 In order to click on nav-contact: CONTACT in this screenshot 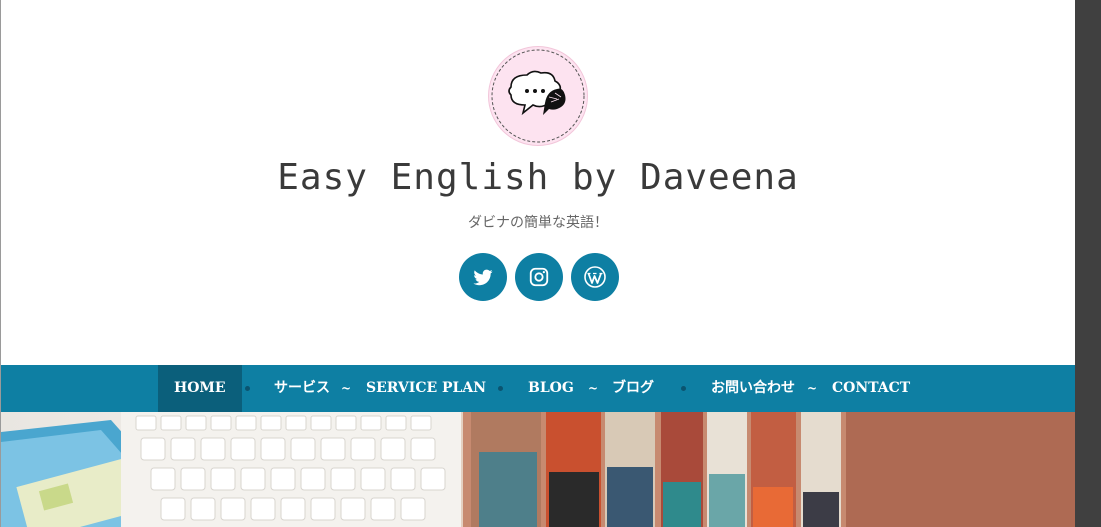, I will do `click(871, 388)`.